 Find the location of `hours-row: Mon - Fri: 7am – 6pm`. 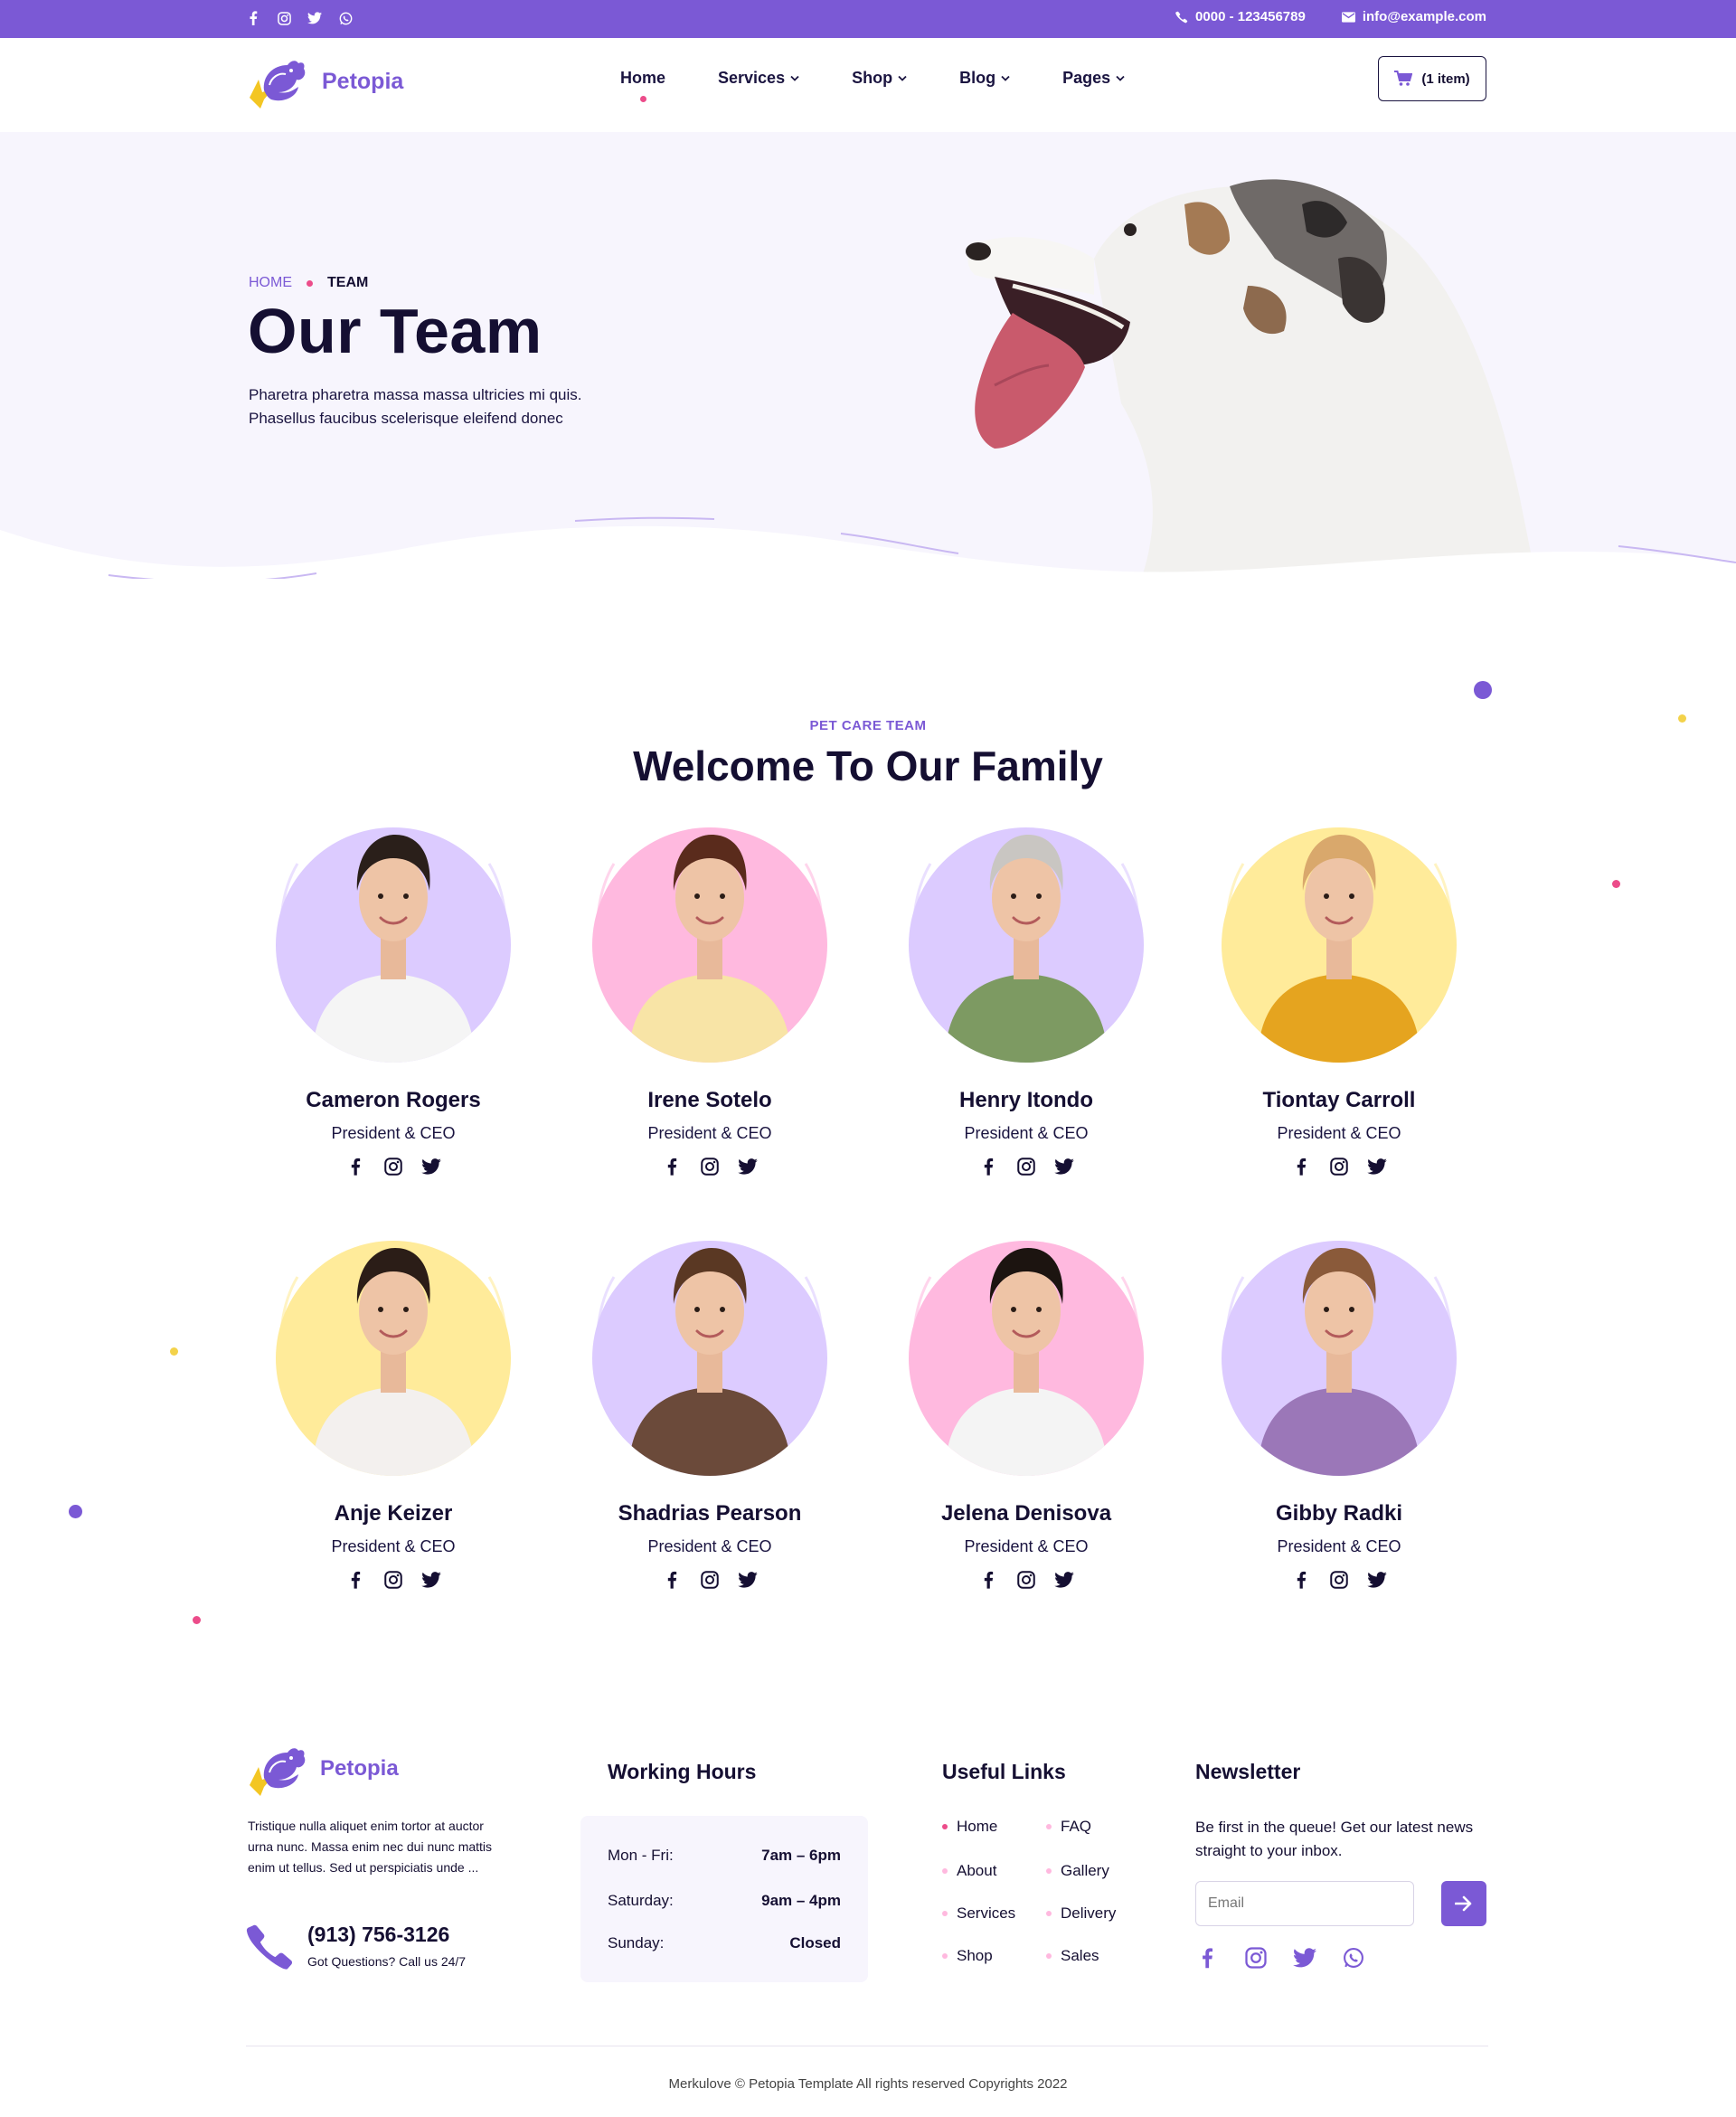

hours-row: Mon - Fri: 7am – 6pm is located at coordinates (725, 1856).